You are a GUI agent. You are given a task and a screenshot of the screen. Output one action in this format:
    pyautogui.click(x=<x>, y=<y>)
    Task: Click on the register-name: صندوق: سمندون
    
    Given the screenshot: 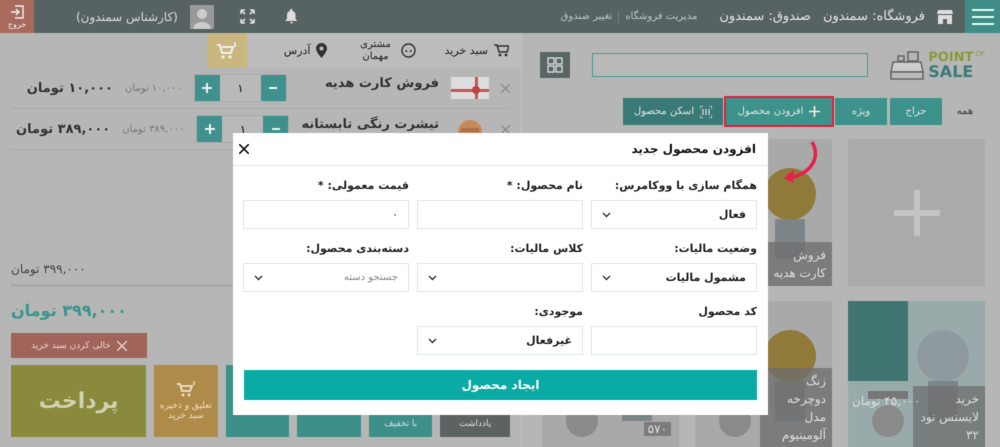 What is the action you would take?
    pyautogui.click(x=765, y=16)
    